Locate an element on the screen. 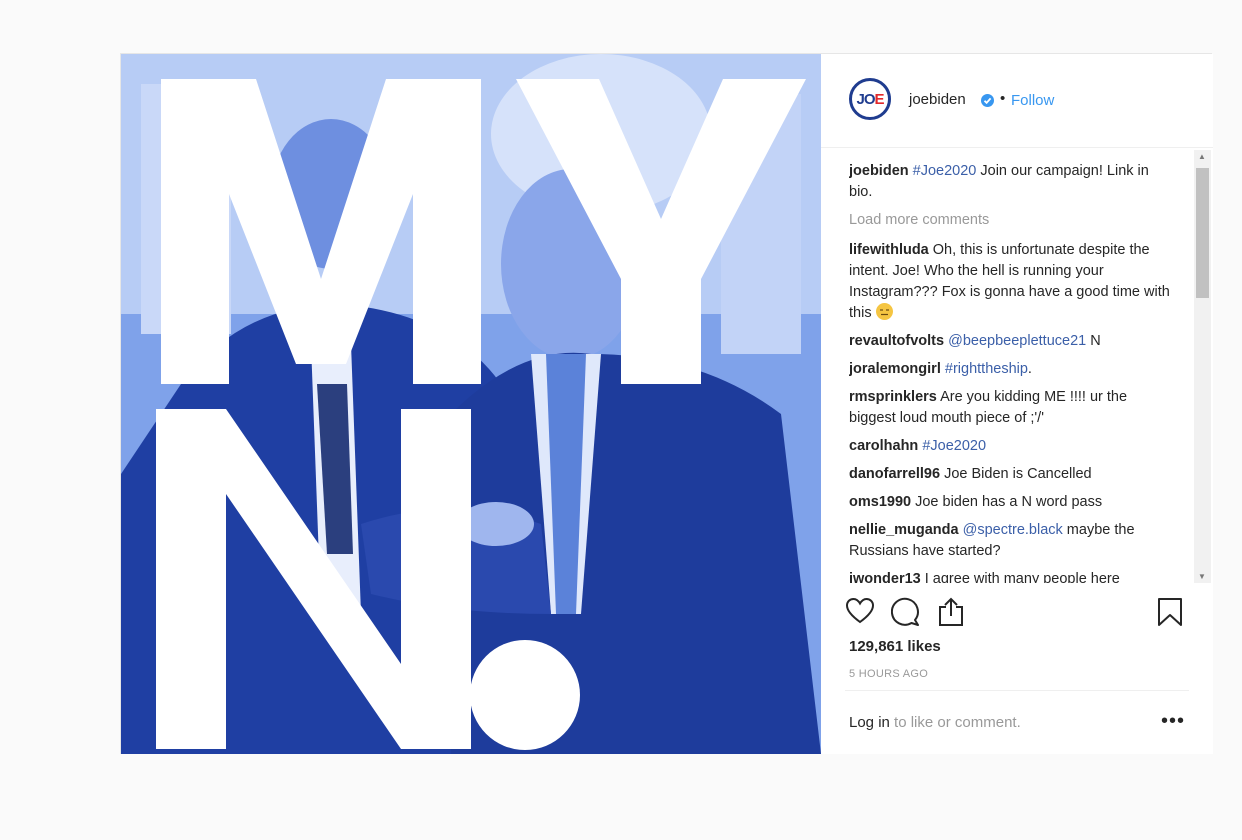  comment-item: danofarrell96 Joe Biden is Cancelled is located at coordinates (1011, 474).